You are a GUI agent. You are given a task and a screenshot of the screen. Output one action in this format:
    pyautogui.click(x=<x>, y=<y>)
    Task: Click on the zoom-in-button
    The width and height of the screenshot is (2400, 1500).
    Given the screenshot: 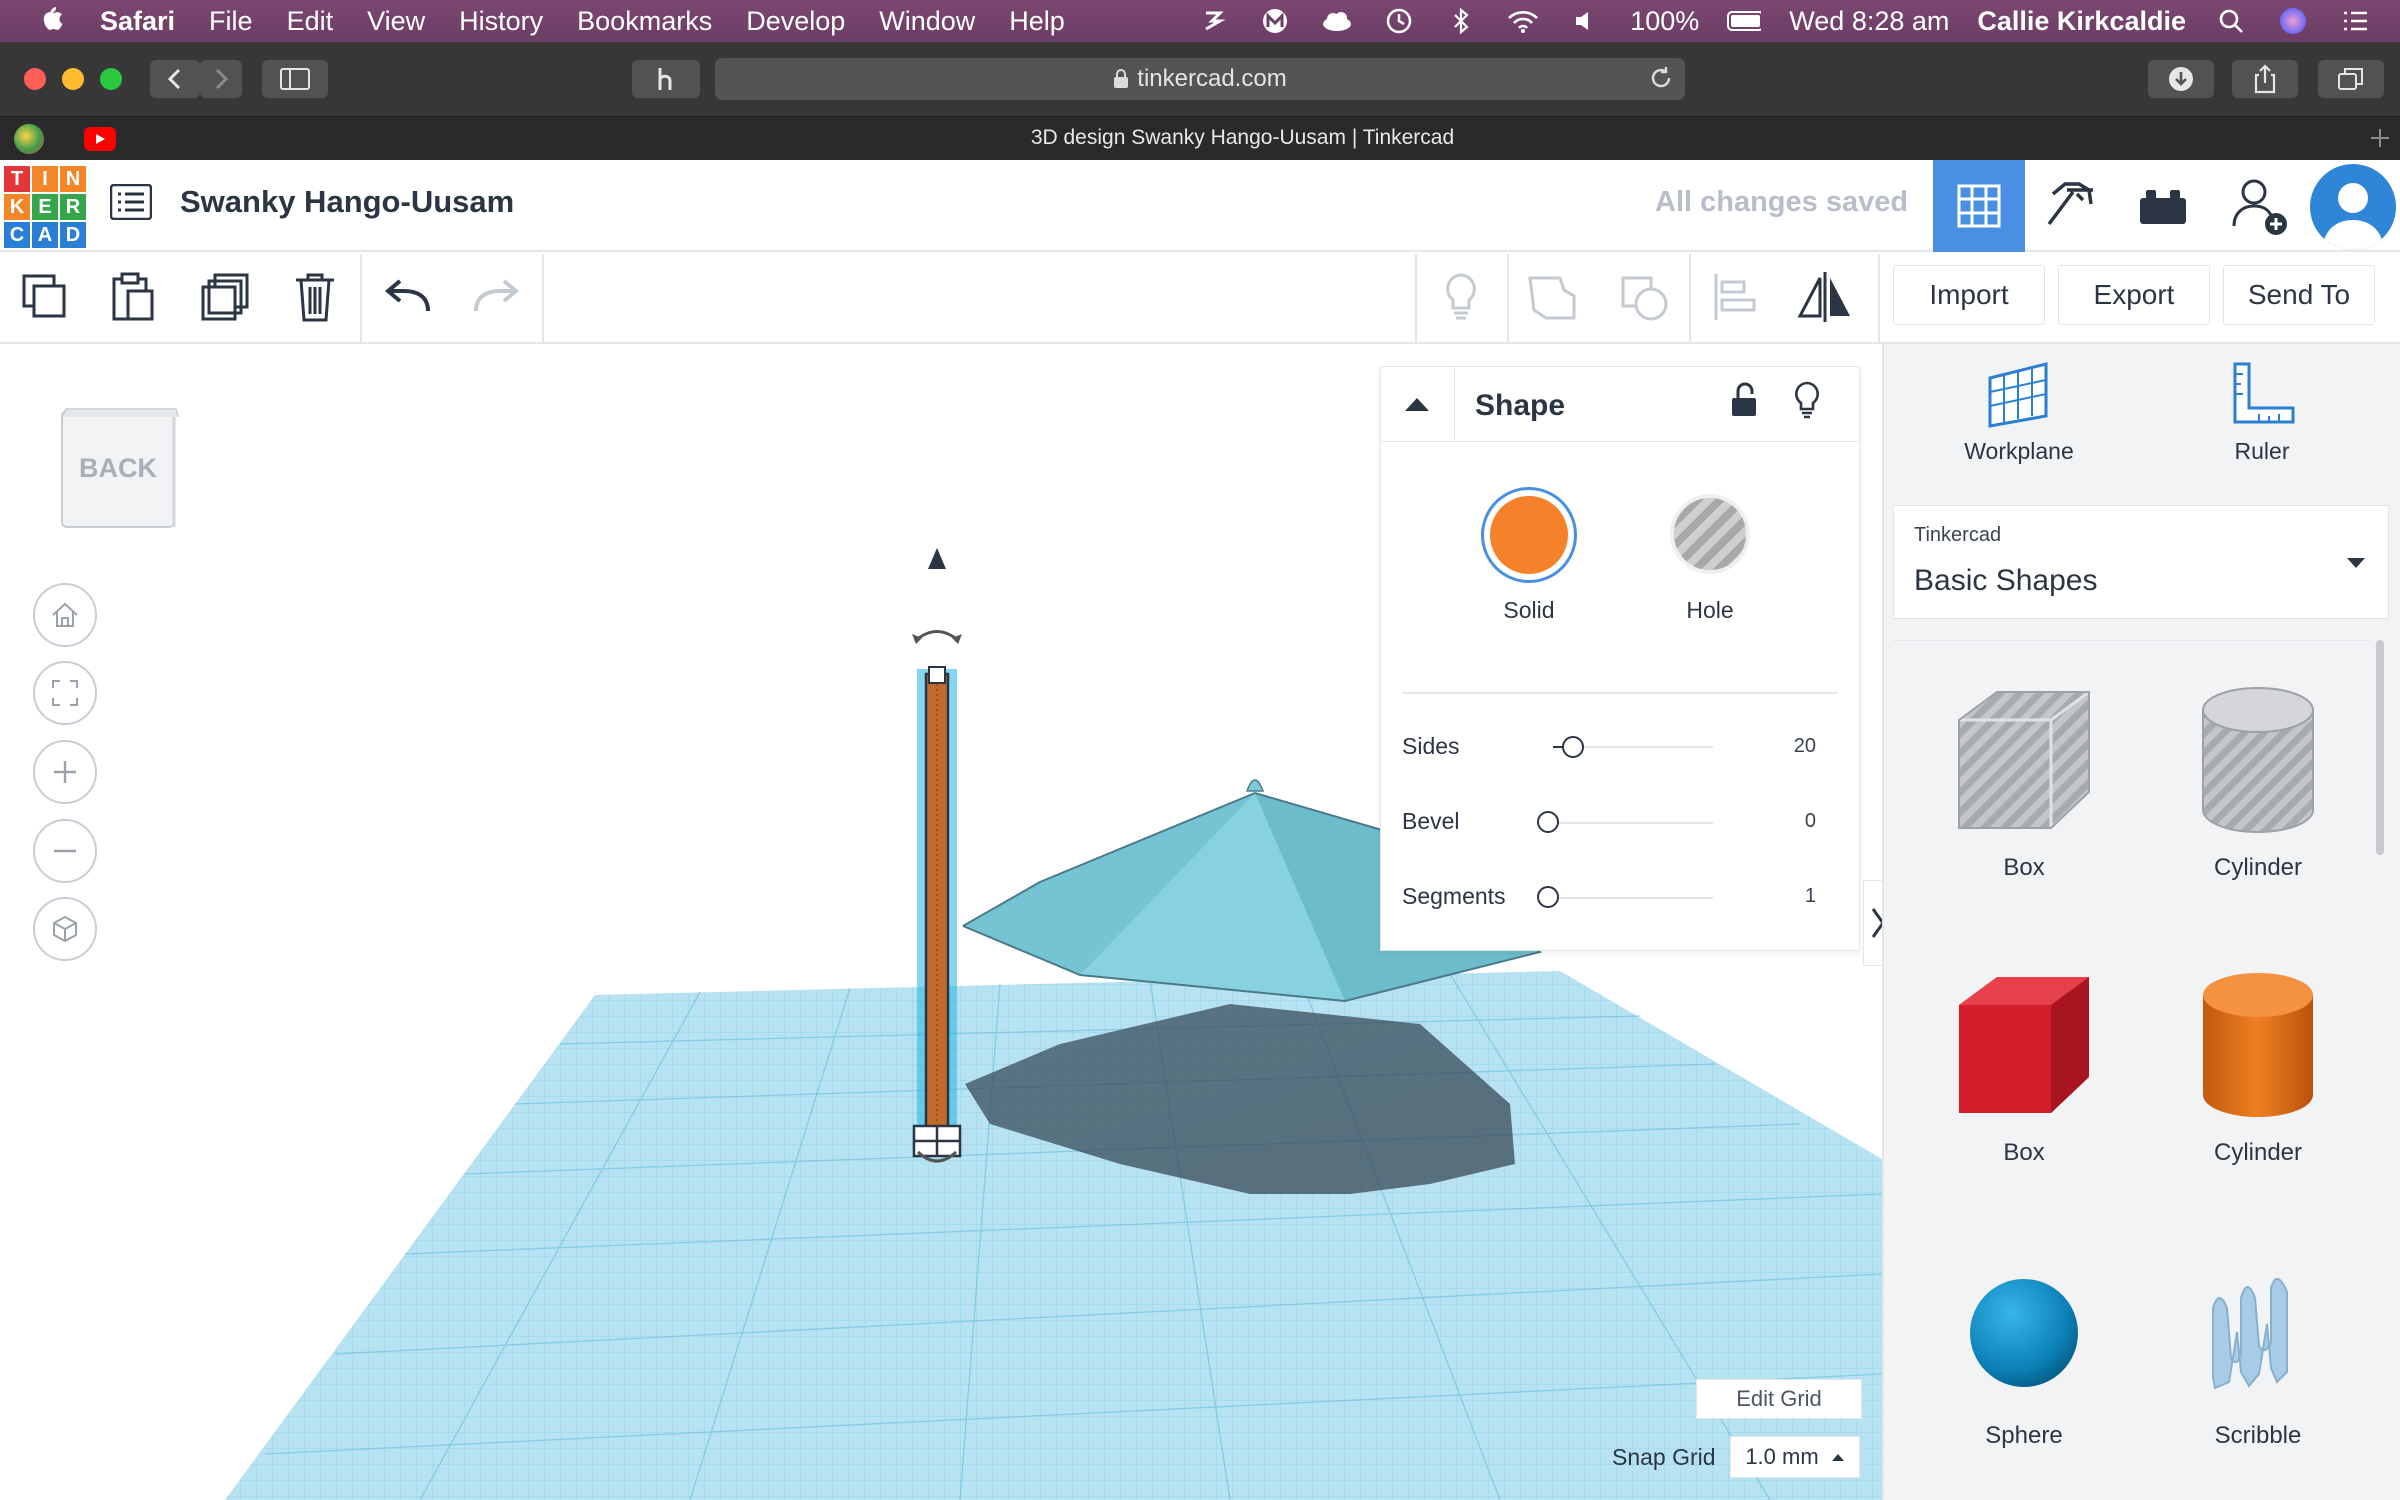 What is the action you would take?
    pyautogui.click(x=65, y=772)
    